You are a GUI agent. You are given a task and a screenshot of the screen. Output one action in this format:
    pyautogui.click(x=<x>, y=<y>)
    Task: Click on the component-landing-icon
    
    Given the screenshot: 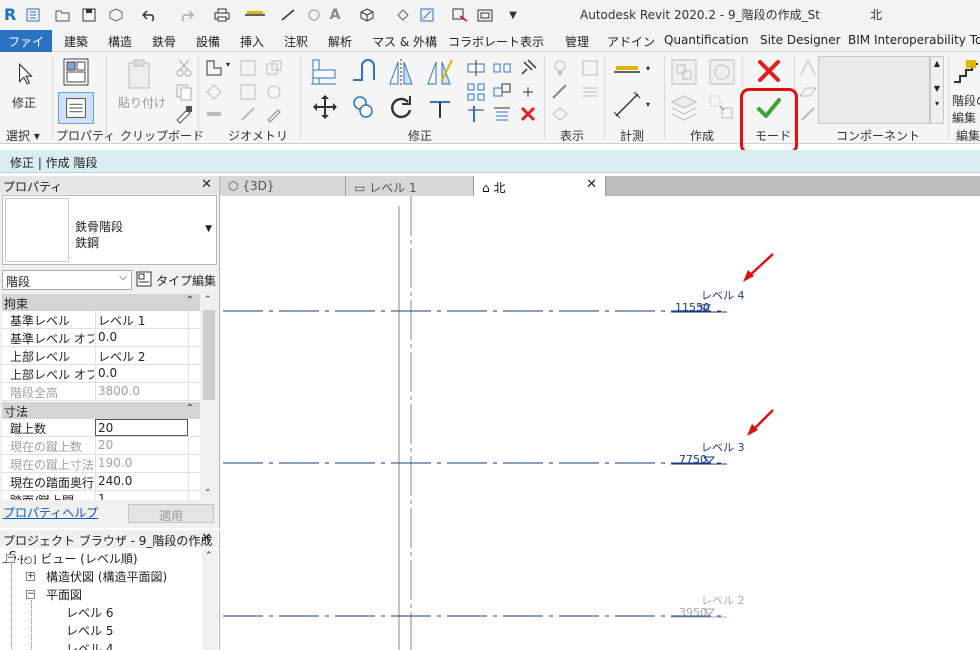 What is the action you would take?
    pyautogui.click(x=808, y=92)
    